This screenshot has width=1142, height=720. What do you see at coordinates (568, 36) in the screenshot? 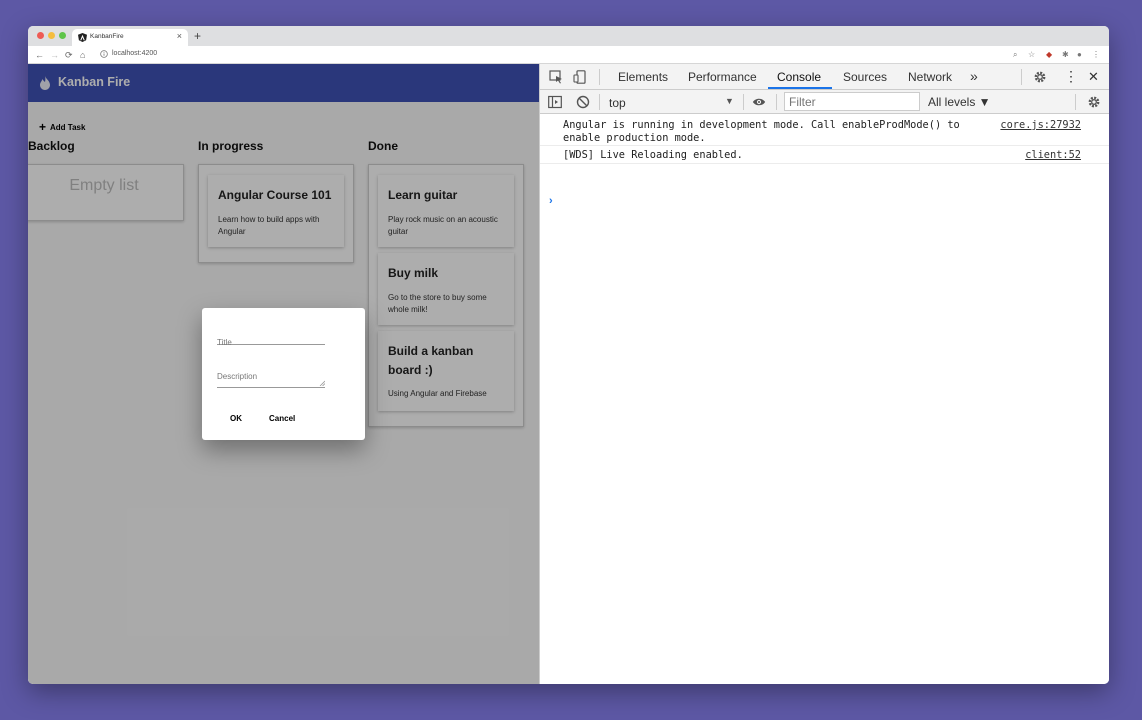
I see `tab-strip: KanbanFire × +` at bounding box center [568, 36].